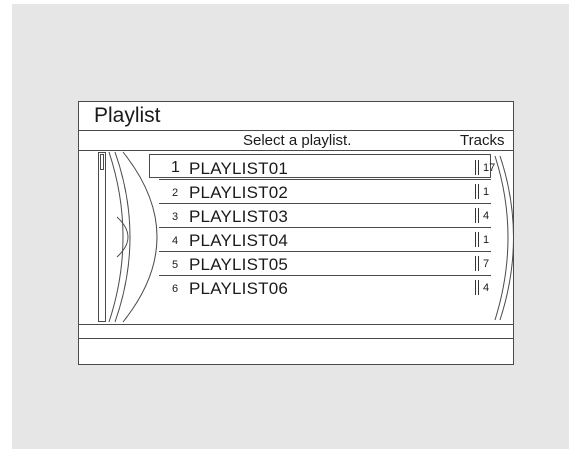  What do you see at coordinates (325, 192) in the screenshot?
I see `playlist-row: 2 PLAYLIST02 1` at bounding box center [325, 192].